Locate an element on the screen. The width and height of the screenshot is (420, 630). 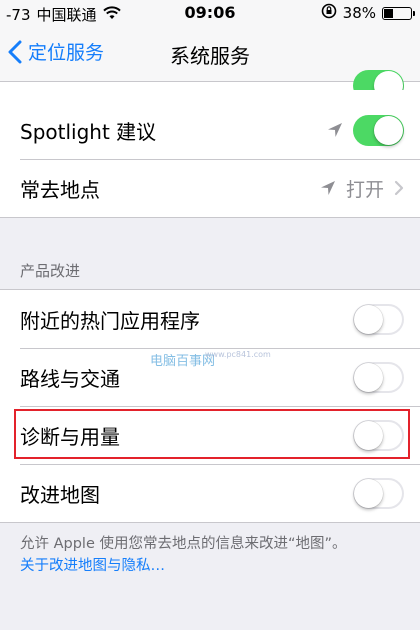
toggle-popular-near-me is located at coordinates (378, 319).